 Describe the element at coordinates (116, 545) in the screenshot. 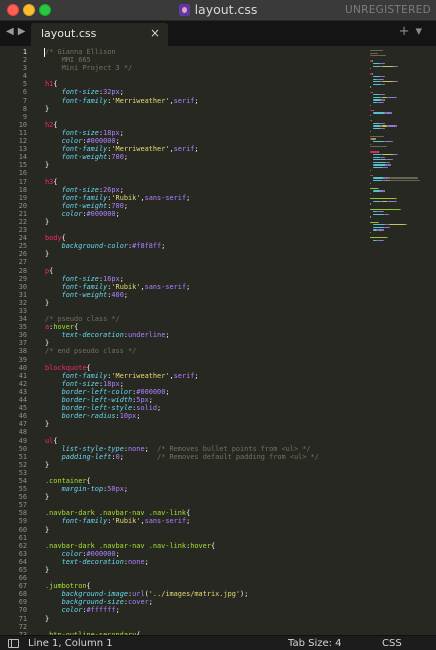

I see `code-token: .navbar-dark .navbar-nav .nav-link` at that location.